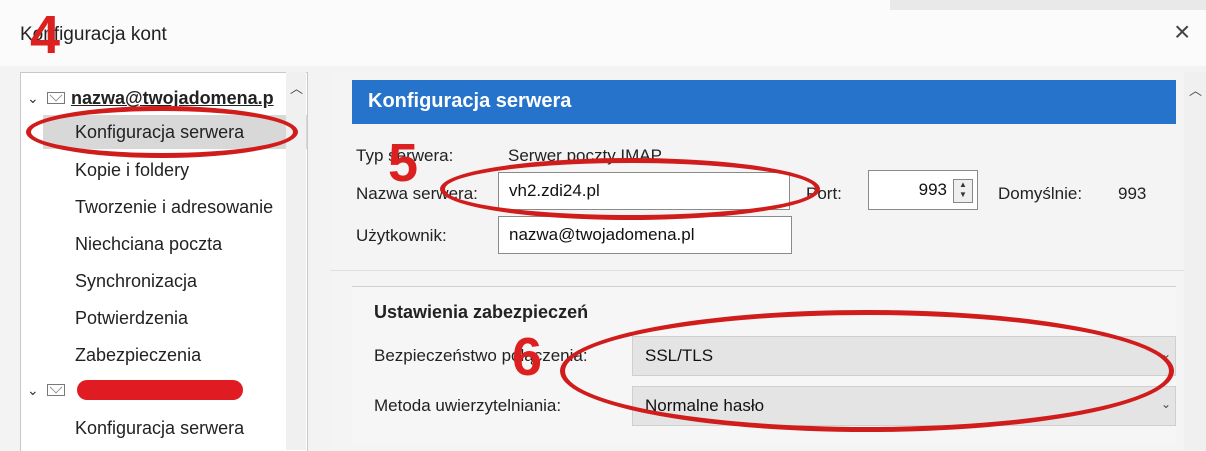  I want to click on annotation-ellipse-server-settings, so click(162, 132).